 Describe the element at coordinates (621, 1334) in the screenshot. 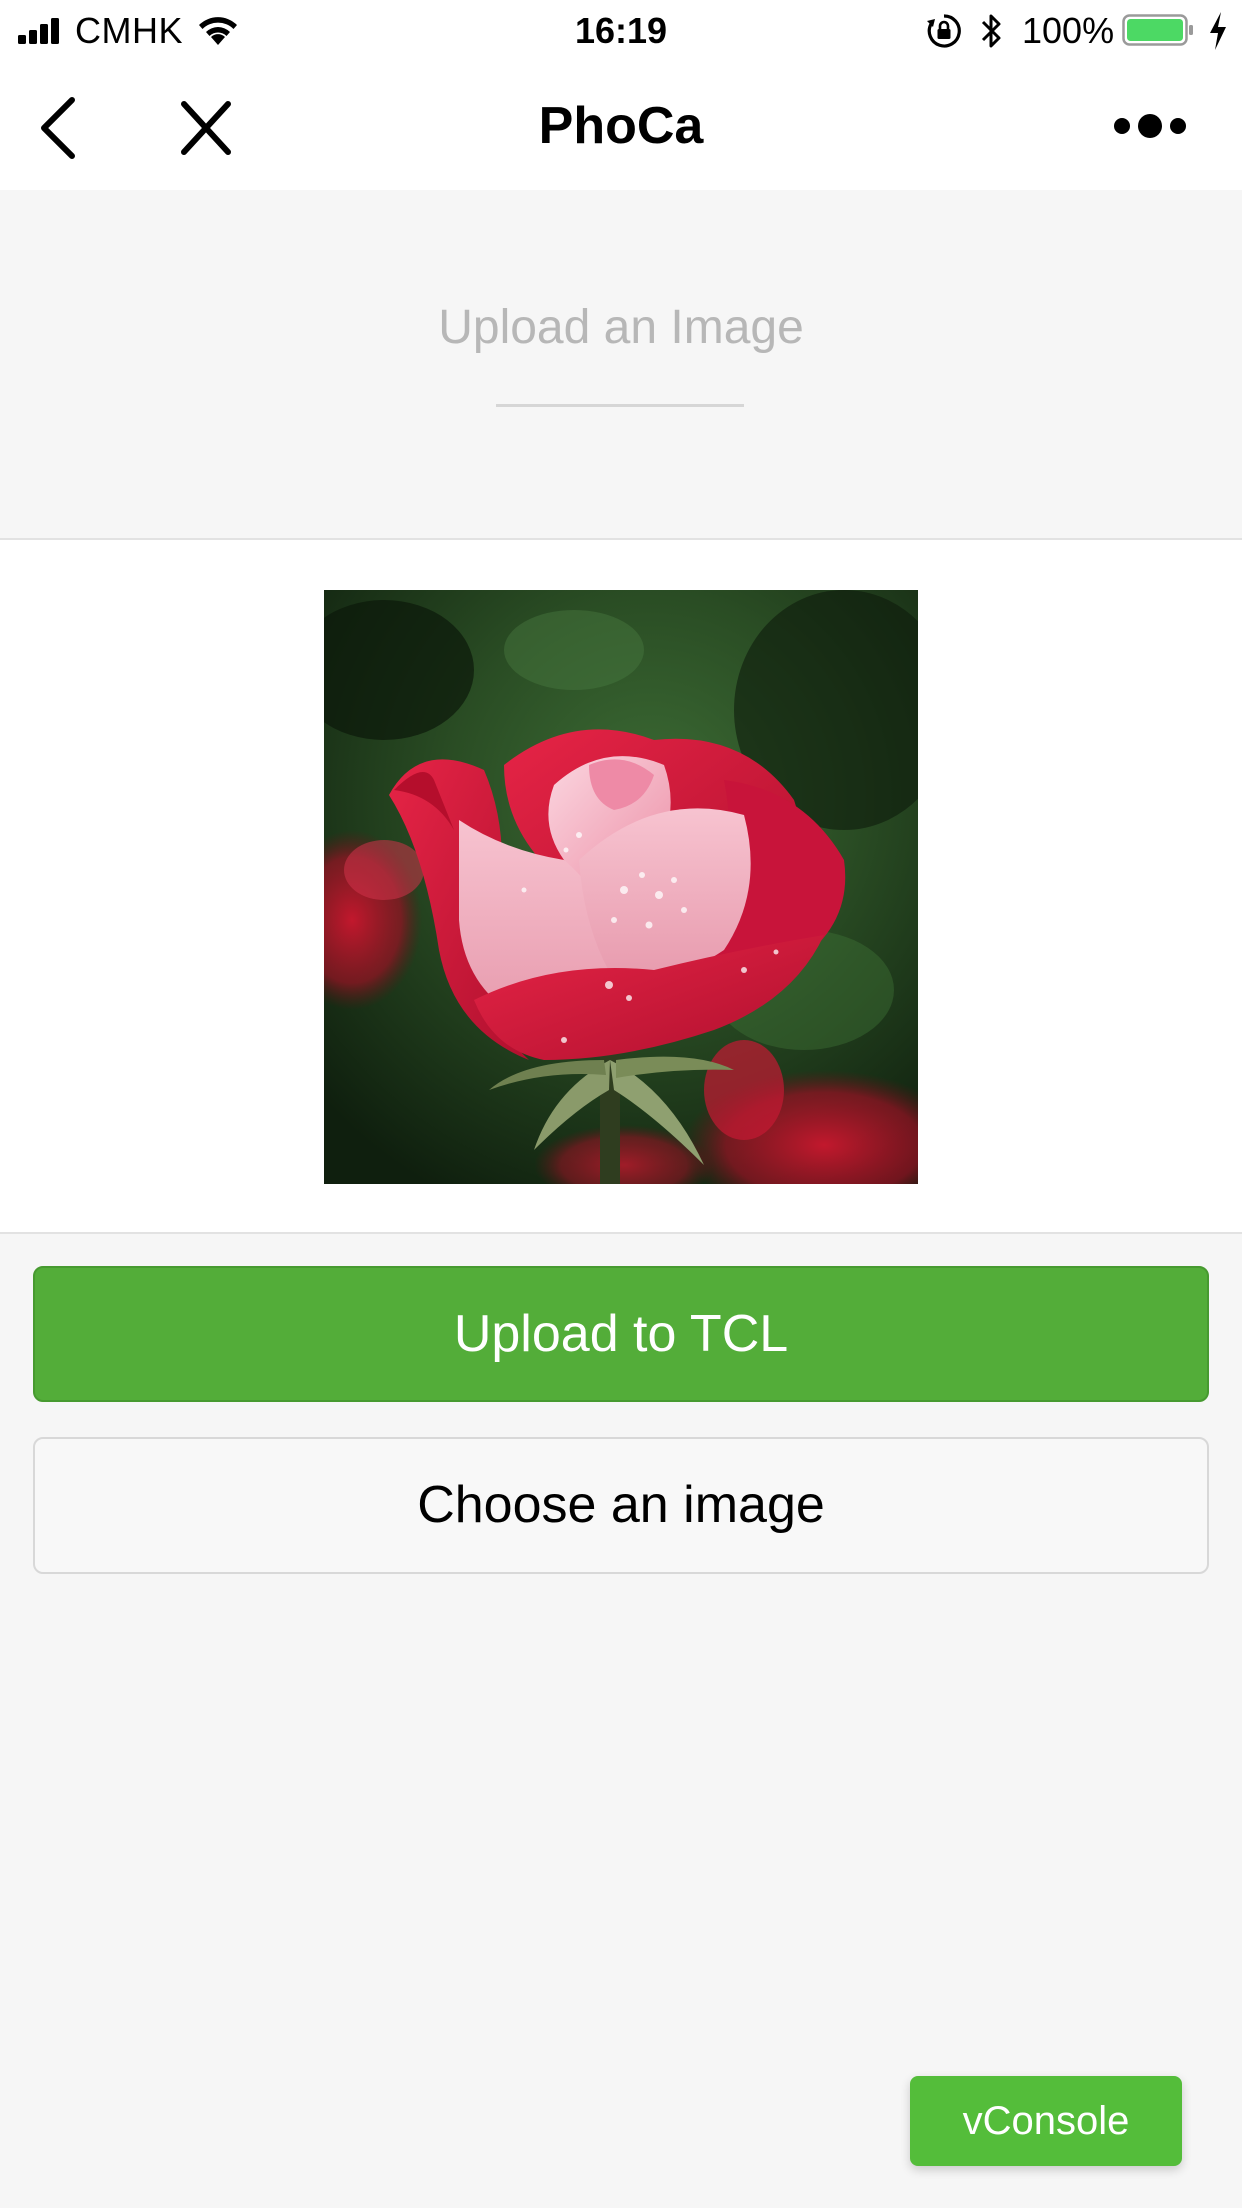

I see `upload-button: Upload to TCL` at that location.